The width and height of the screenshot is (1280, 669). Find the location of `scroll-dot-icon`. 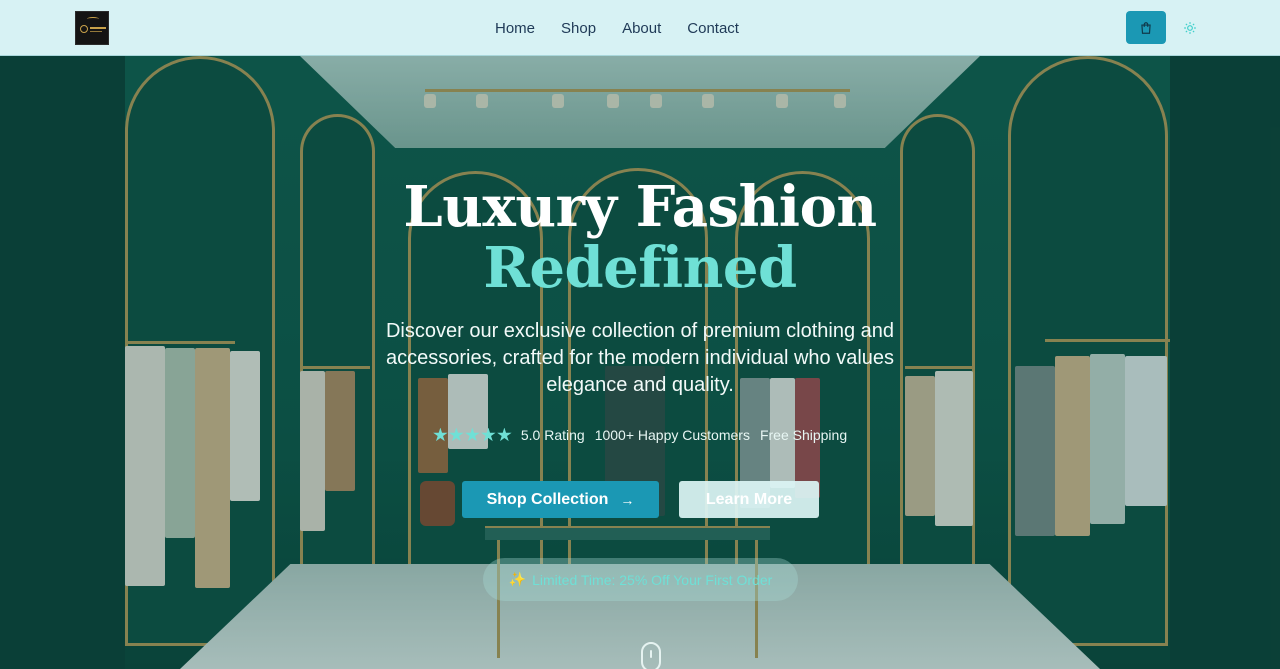

scroll-dot-icon is located at coordinates (651, 654).